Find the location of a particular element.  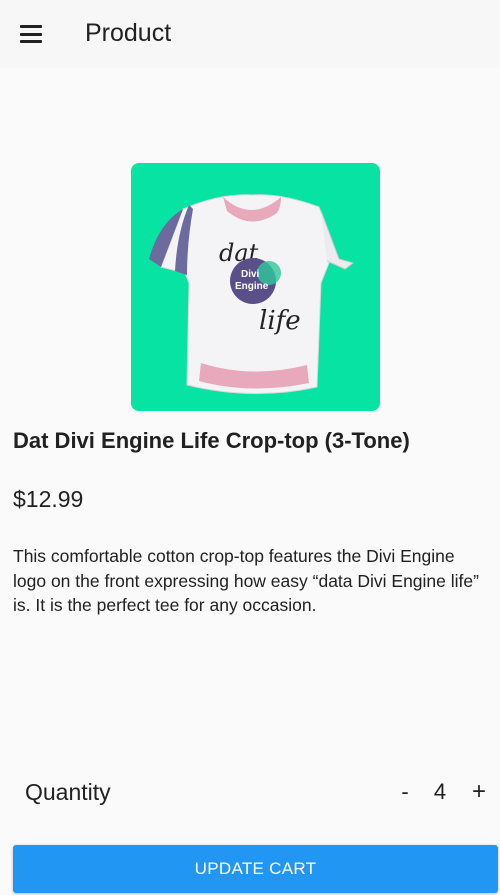

print-text-divi: Divi is located at coordinates (250, 274).